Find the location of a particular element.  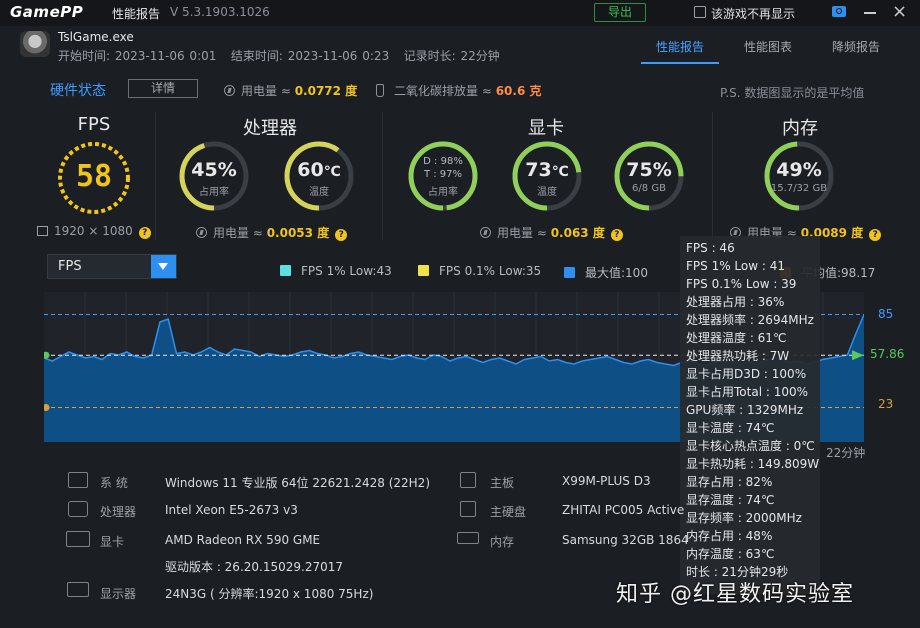

mem-usage-label: 15.7/32 GB is located at coordinates (799, 188).